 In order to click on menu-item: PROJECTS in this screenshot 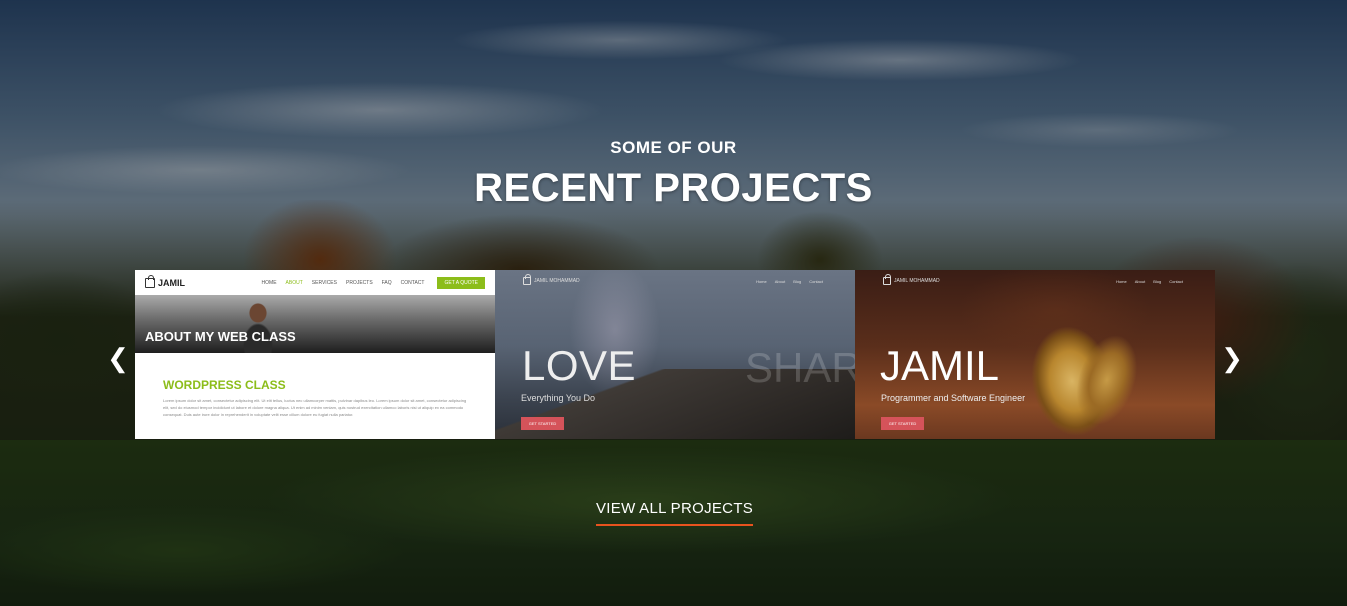, I will do `click(359, 282)`.